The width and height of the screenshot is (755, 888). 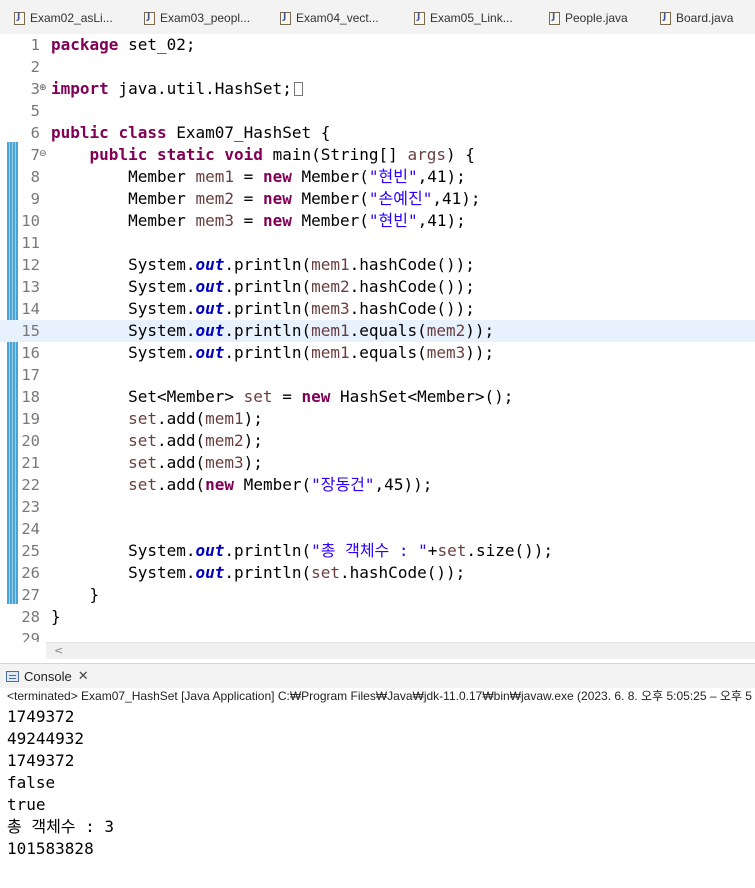 I want to click on line-number: 14, so click(x=30, y=309).